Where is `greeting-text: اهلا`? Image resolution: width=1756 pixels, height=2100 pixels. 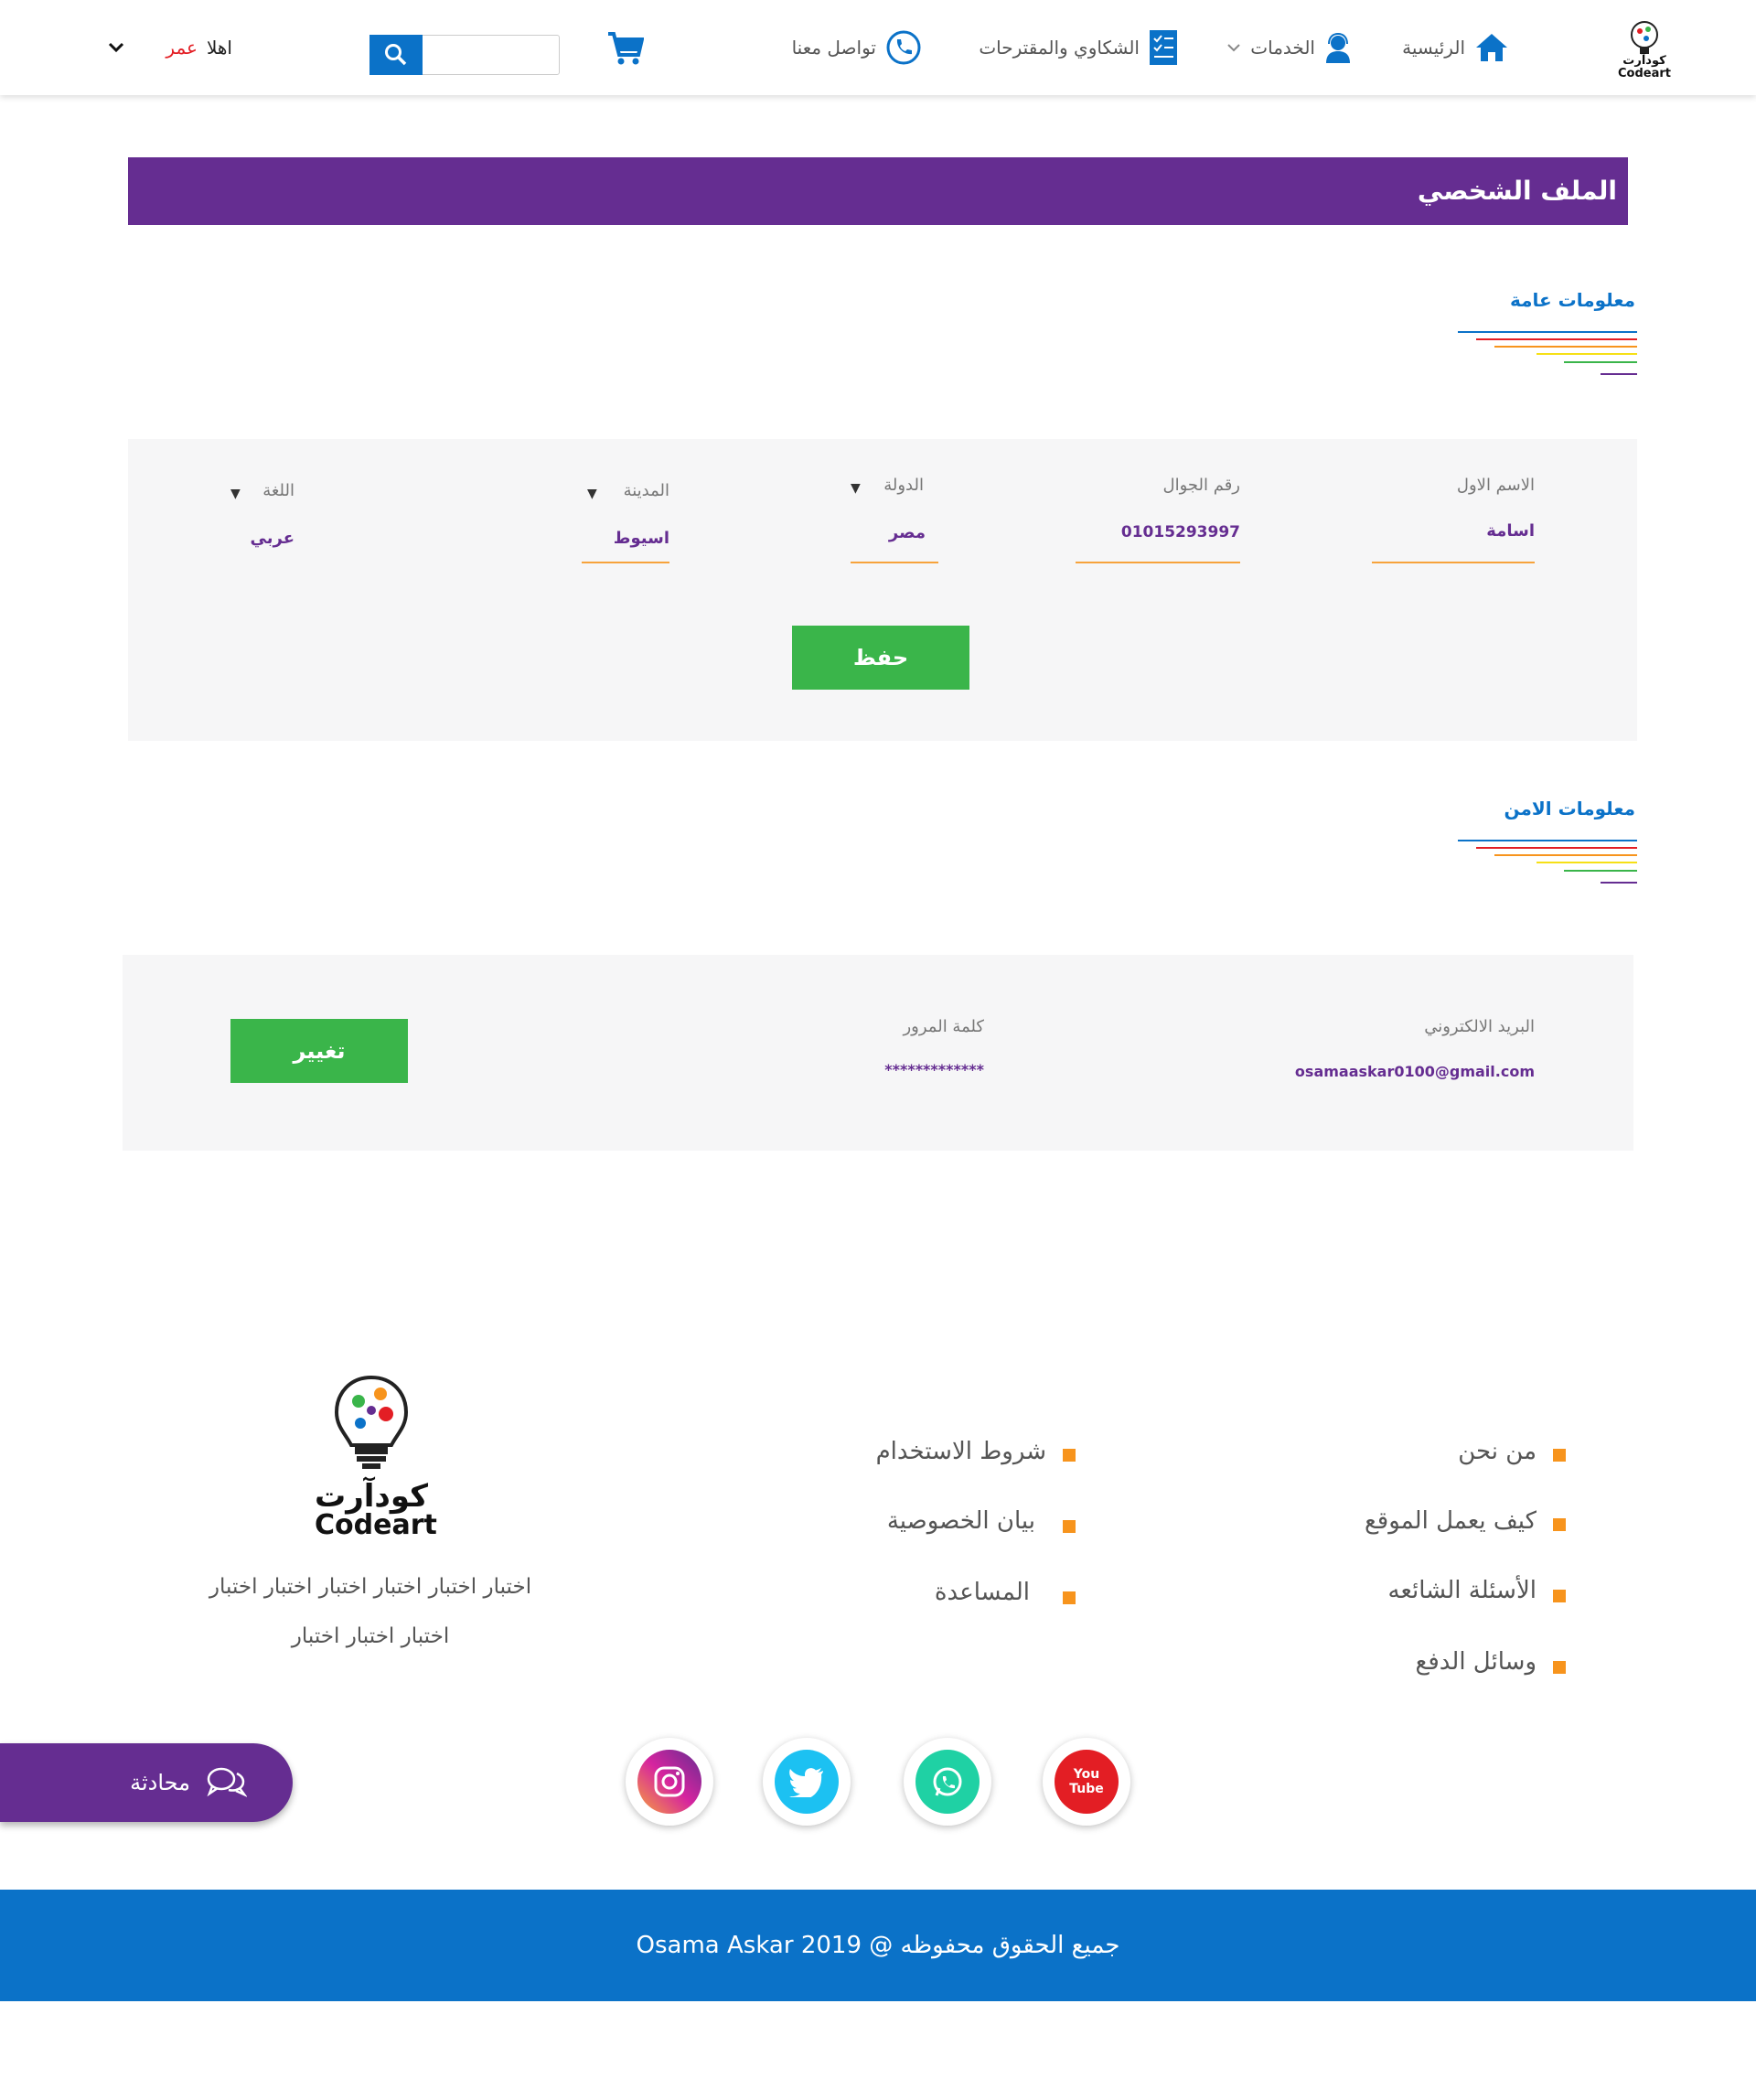 greeting-text: اهلا is located at coordinates (219, 48).